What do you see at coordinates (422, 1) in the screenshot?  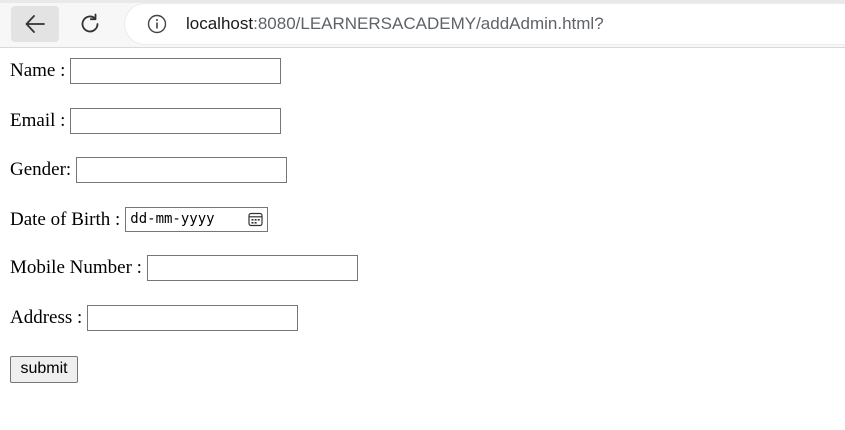 I see `tab-strip-edge` at bounding box center [422, 1].